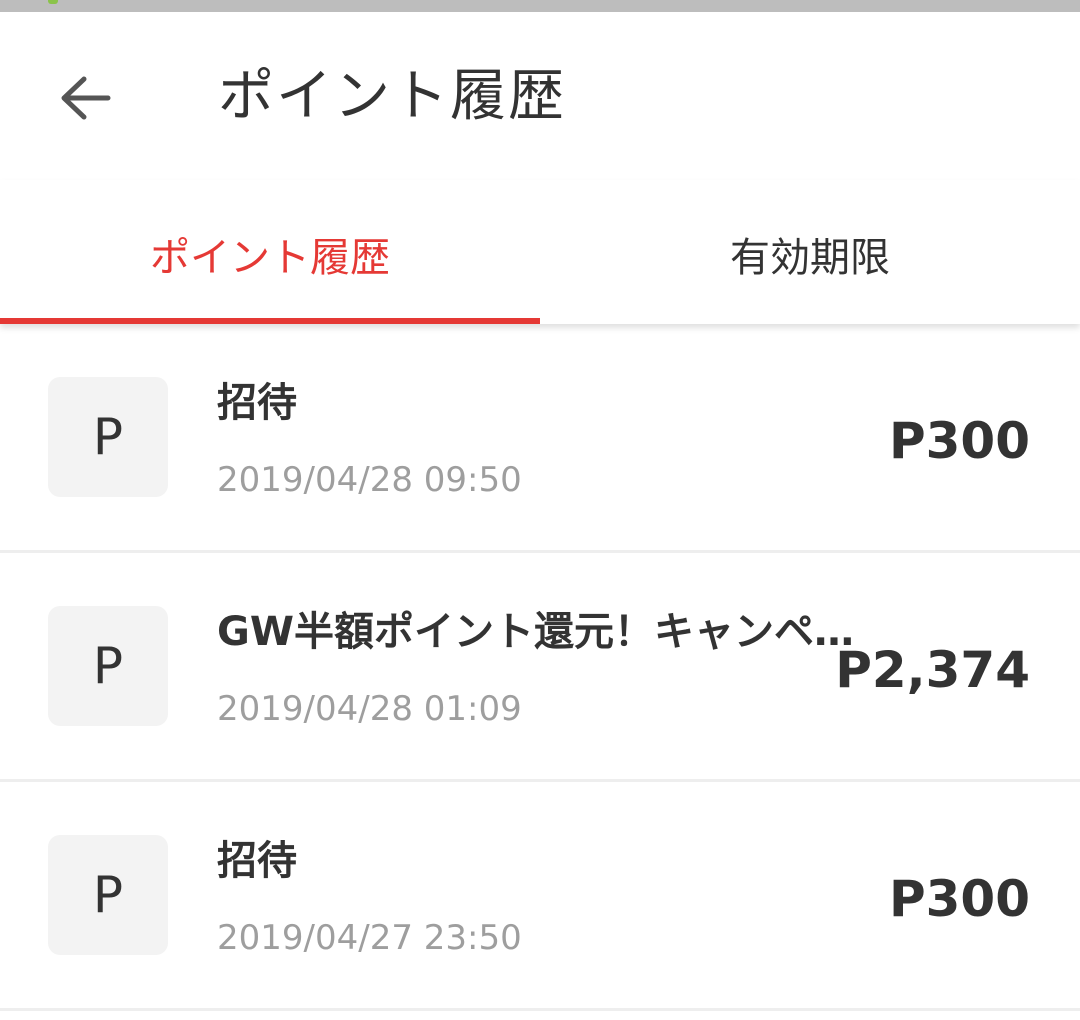 Image resolution: width=1080 pixels, height=1020 pixels. Describe the element at coordinates (369, 709) in the screenshot. I see `item-date: 2019/04/28 01:09` at that location.